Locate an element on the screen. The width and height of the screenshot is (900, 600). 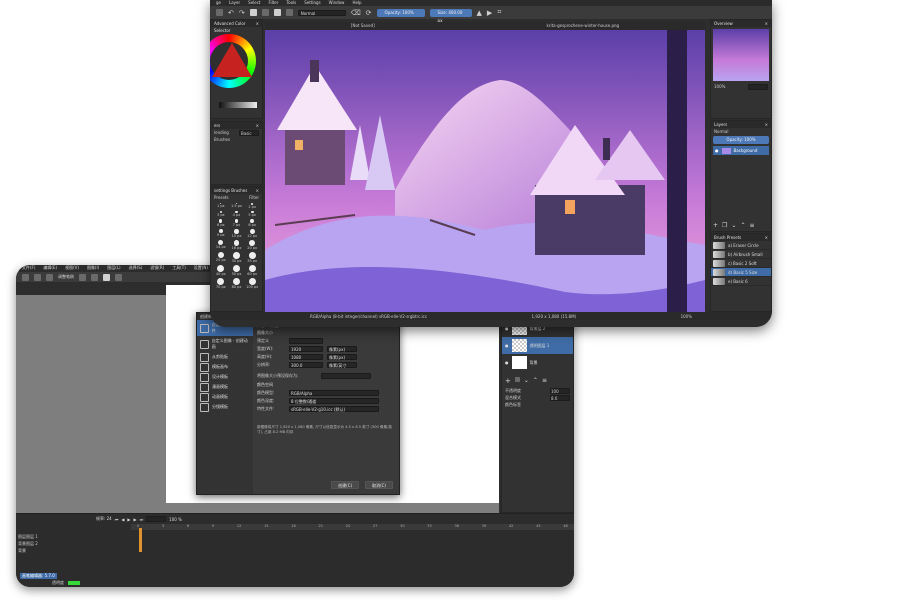
color-select: RGB/Alpha is located at coordinates (334, 393).